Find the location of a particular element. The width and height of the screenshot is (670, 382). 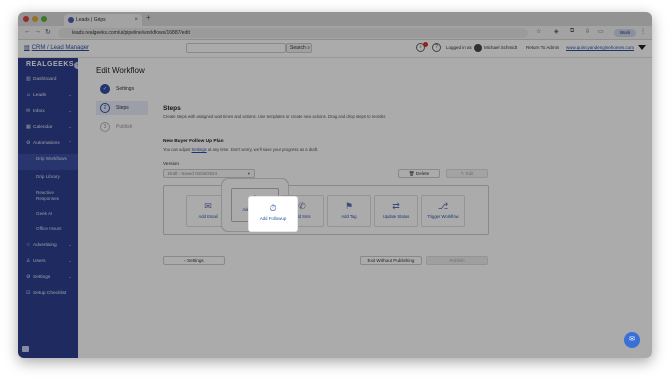

sidebar-subitem-reactive-responses: Reactive Responses is located at coordinates (48, 196).